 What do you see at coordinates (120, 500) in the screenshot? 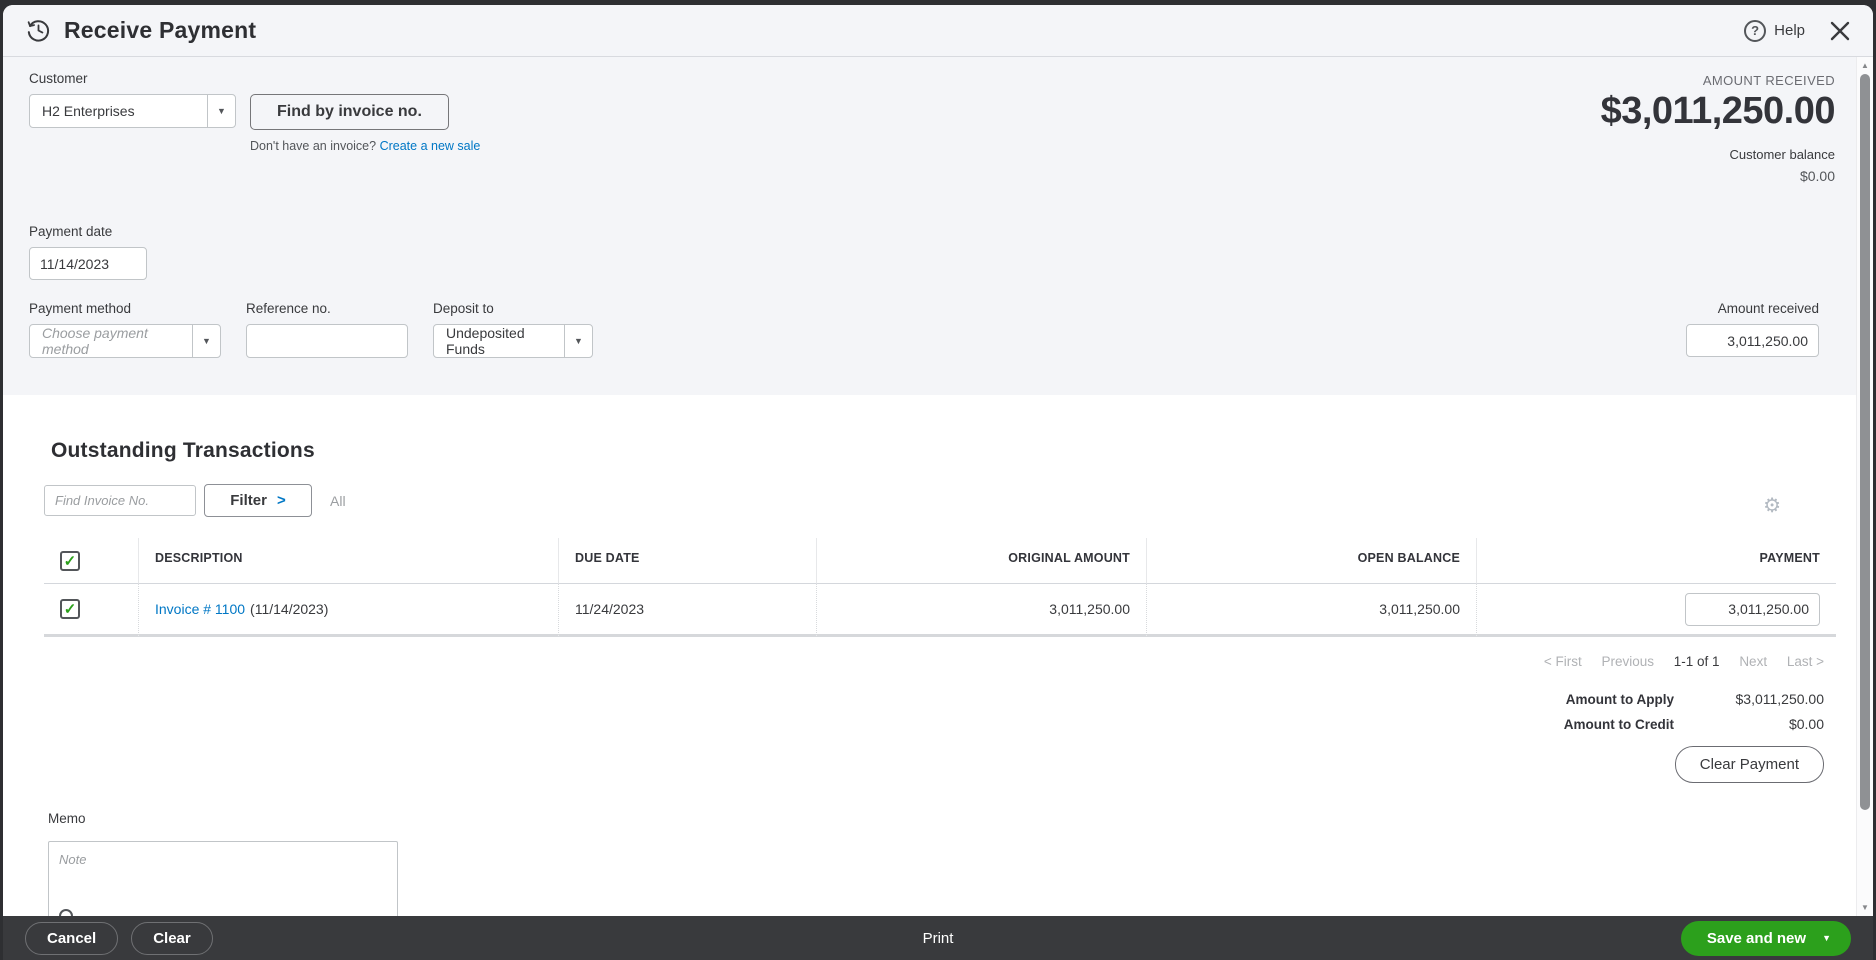
I see `find-invoice-input` at bounding box center [120, 500].